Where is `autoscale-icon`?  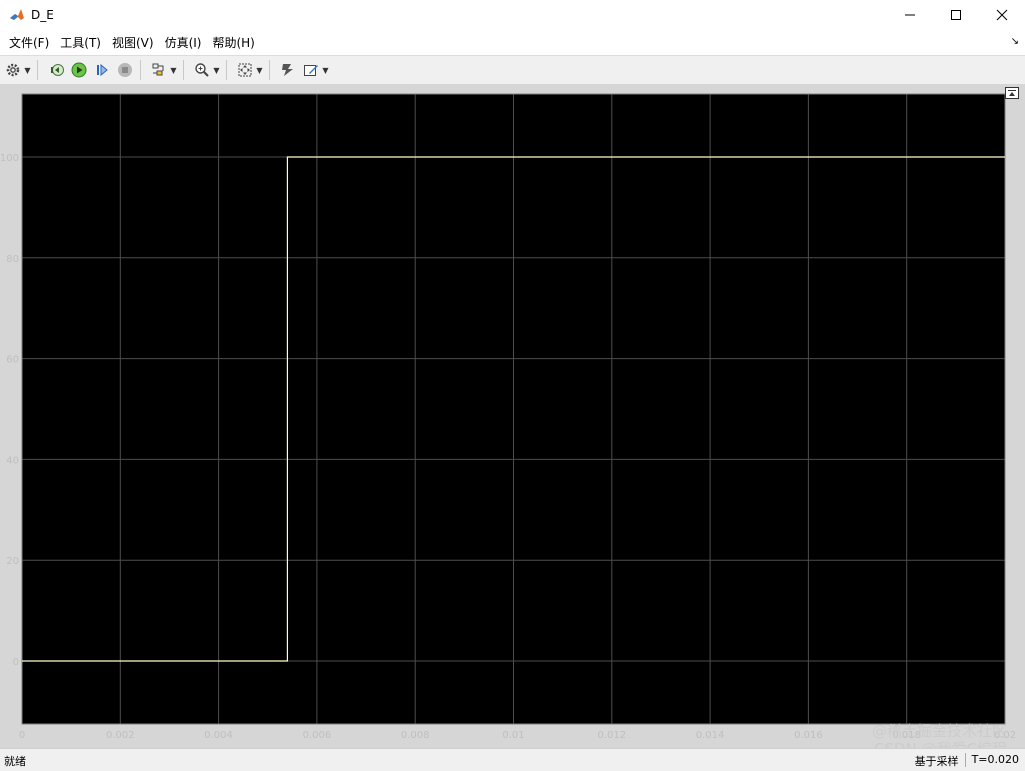
autoscale-icon is located at coordinates (245, 70).